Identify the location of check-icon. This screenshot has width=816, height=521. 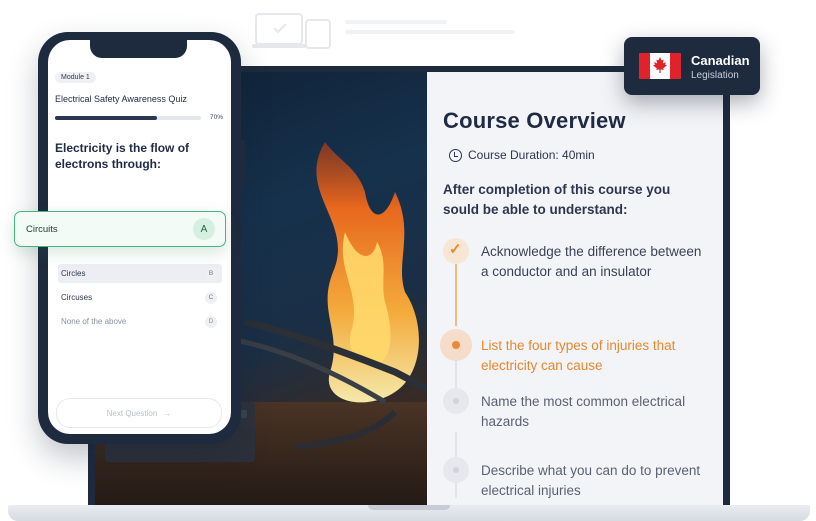
(456, 251).